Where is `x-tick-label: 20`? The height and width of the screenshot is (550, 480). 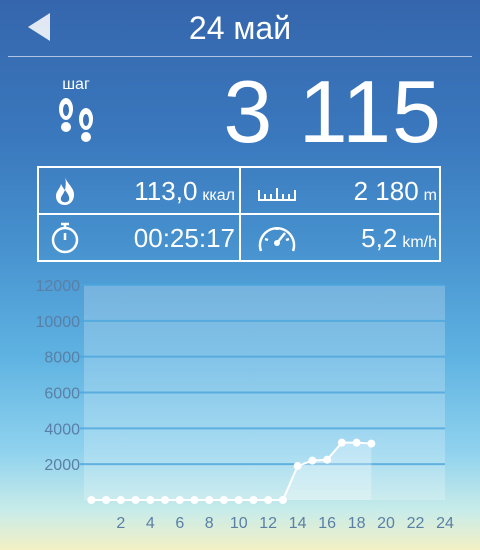 x-tick-label: 20 is located at coordinates (386, 523).